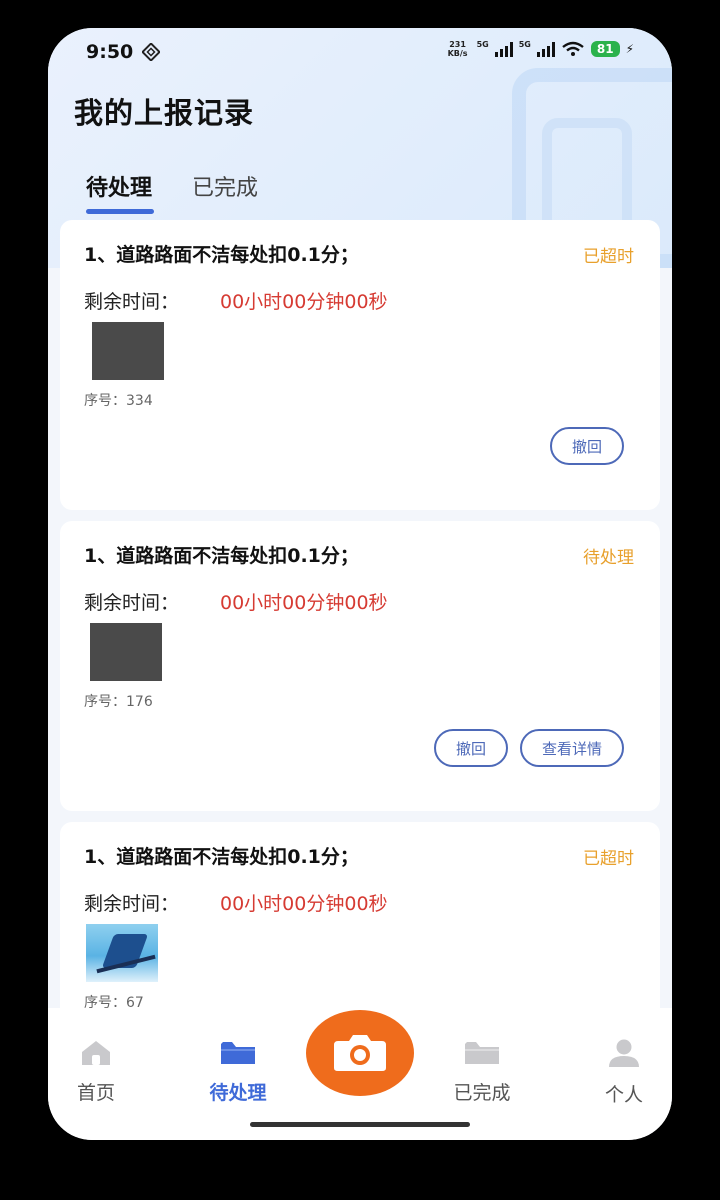 The height and width of the screenshot is (1200, 720). I want to click on camera-icon, so click(360, 1053).